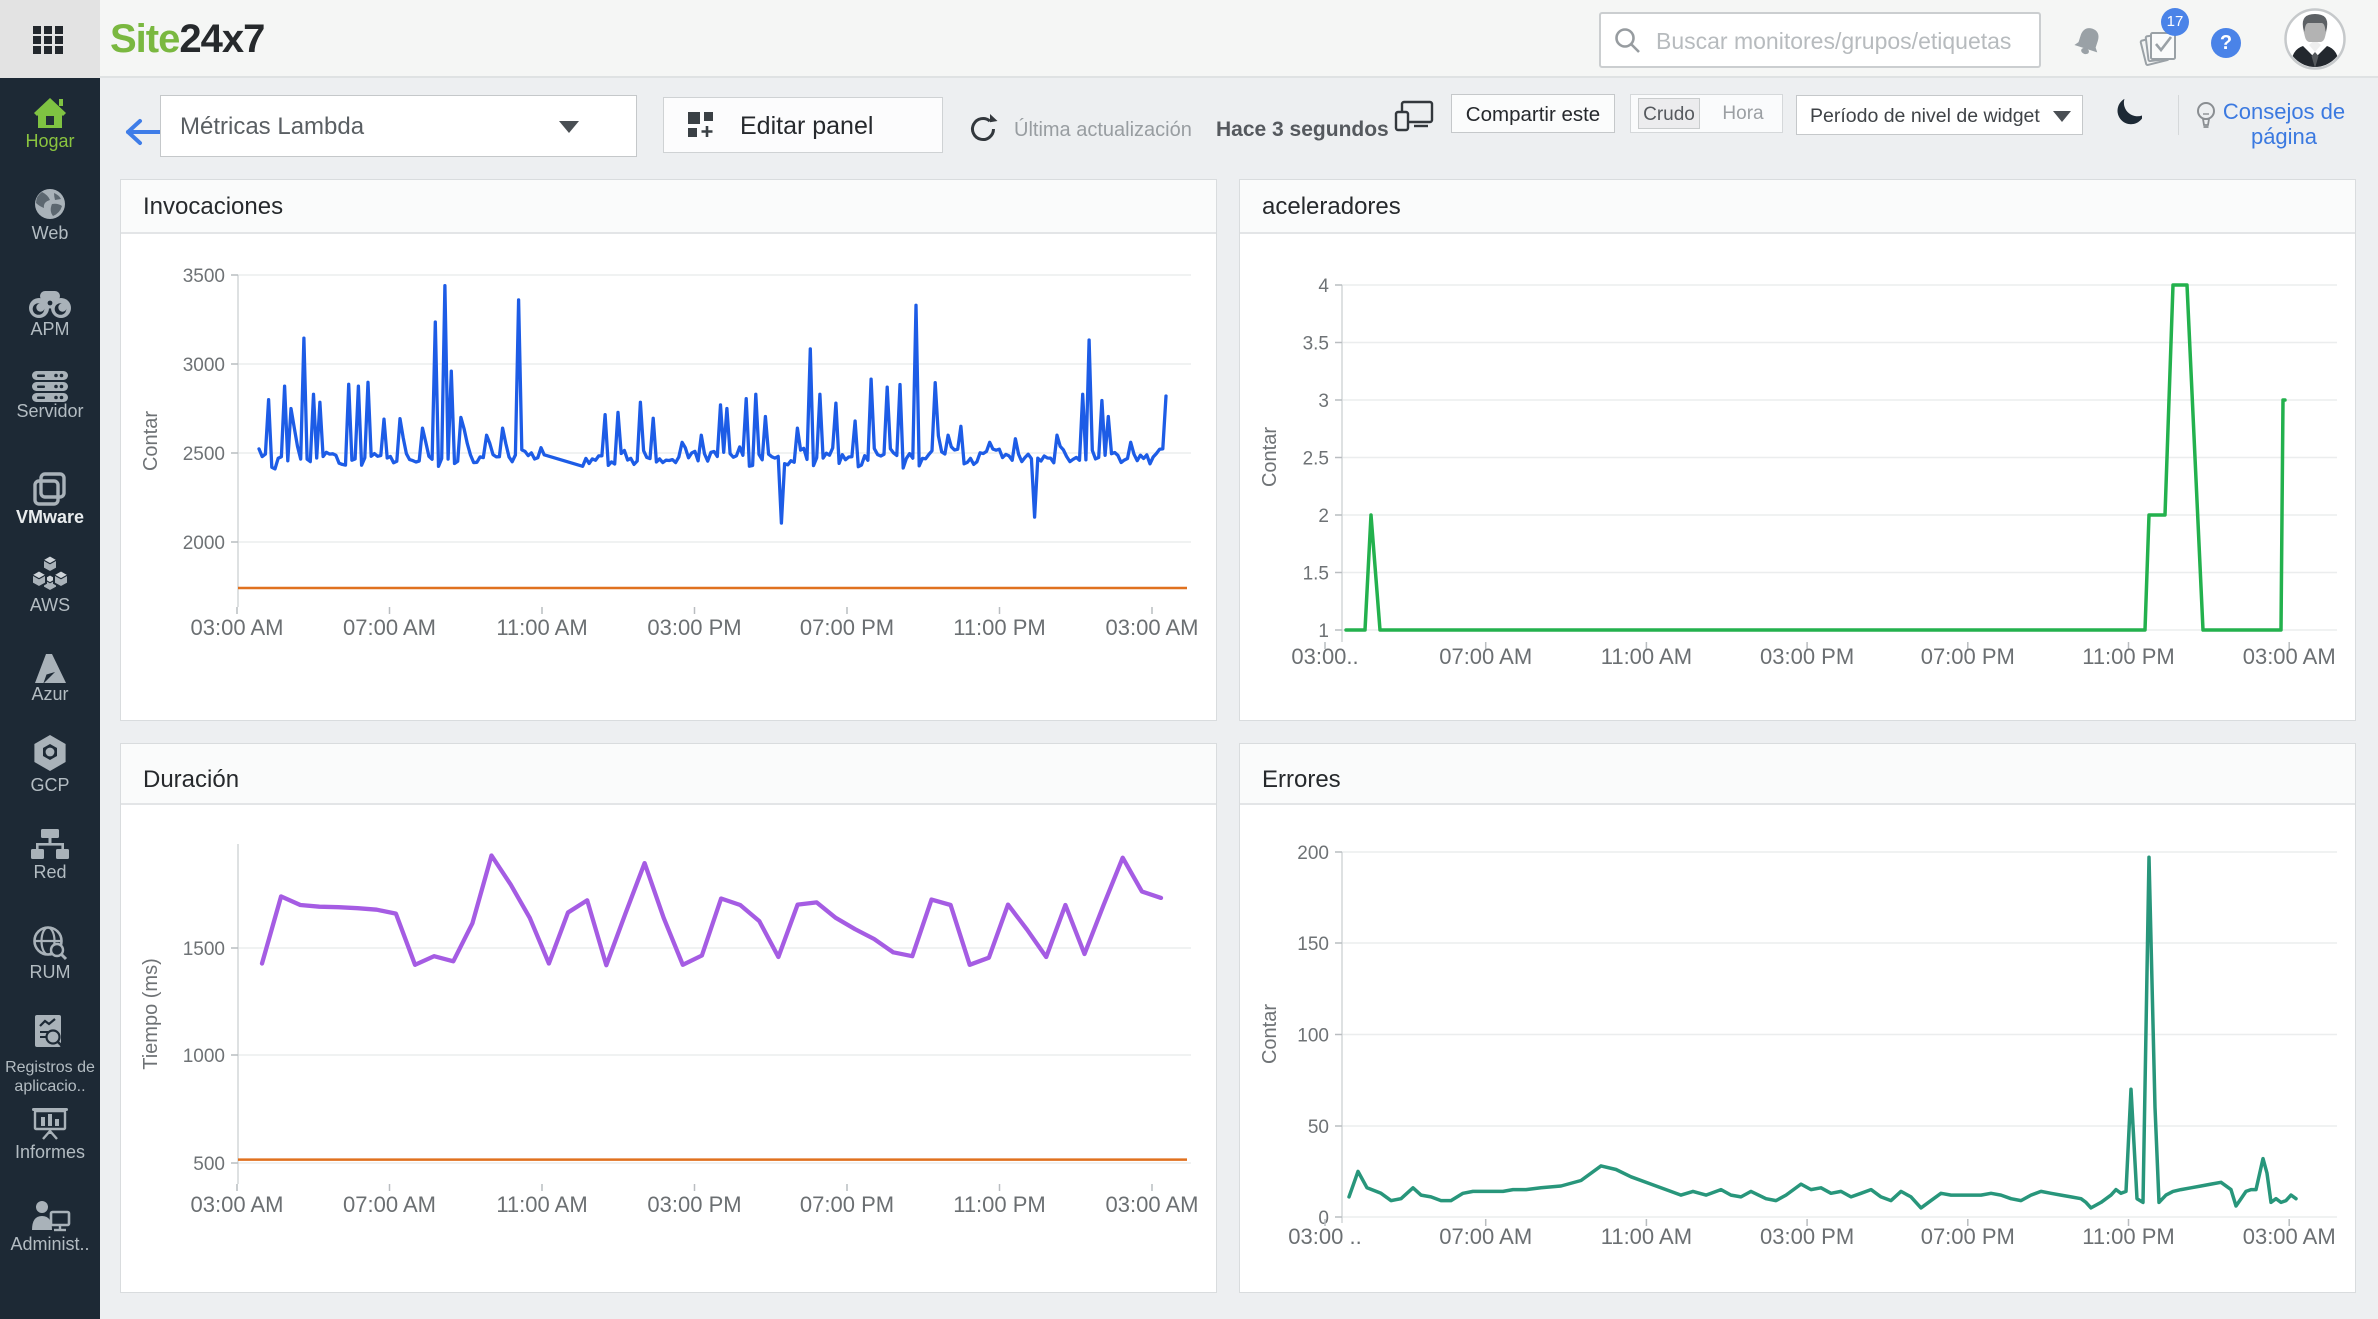 This screenshot has height=1319, width=2378. Describe the element at coordinates (1316, 574) in the screenshot. I see `svg-text: 1.5` at that location.